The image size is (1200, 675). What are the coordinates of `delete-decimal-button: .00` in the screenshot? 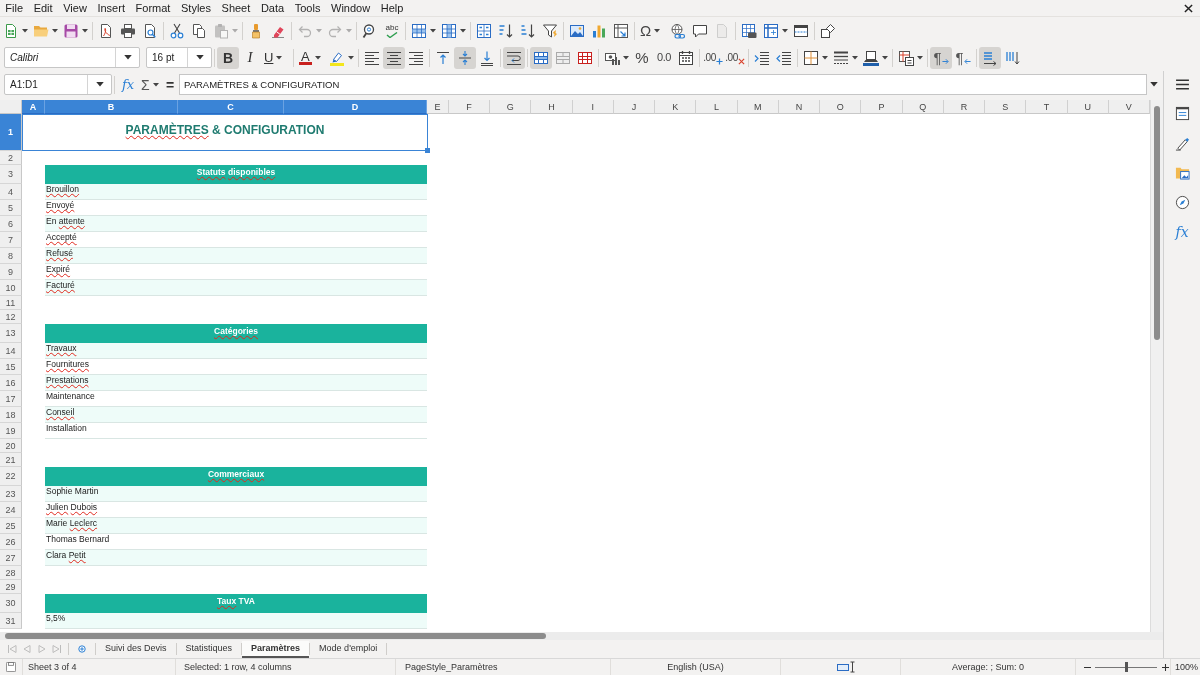 It's located at (735, 57).